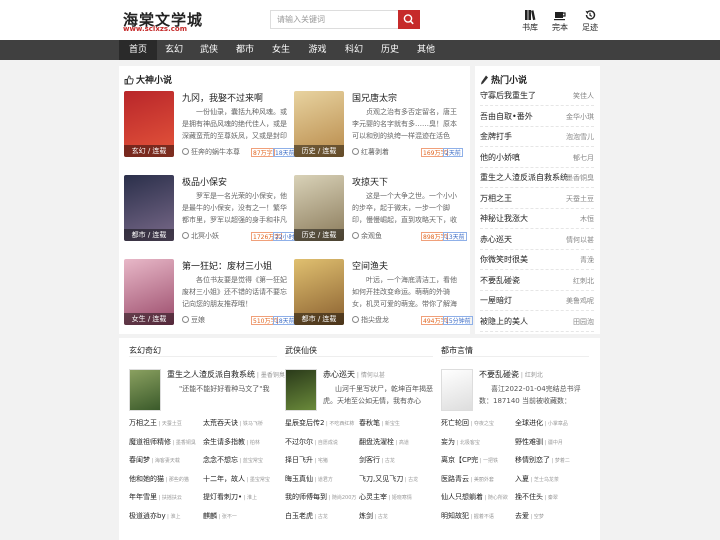  What do you see at coordinates (462, 497) in the screenshot?
I see `category-item-name: 仙人只想躺着` at bounding box center [462, 497].